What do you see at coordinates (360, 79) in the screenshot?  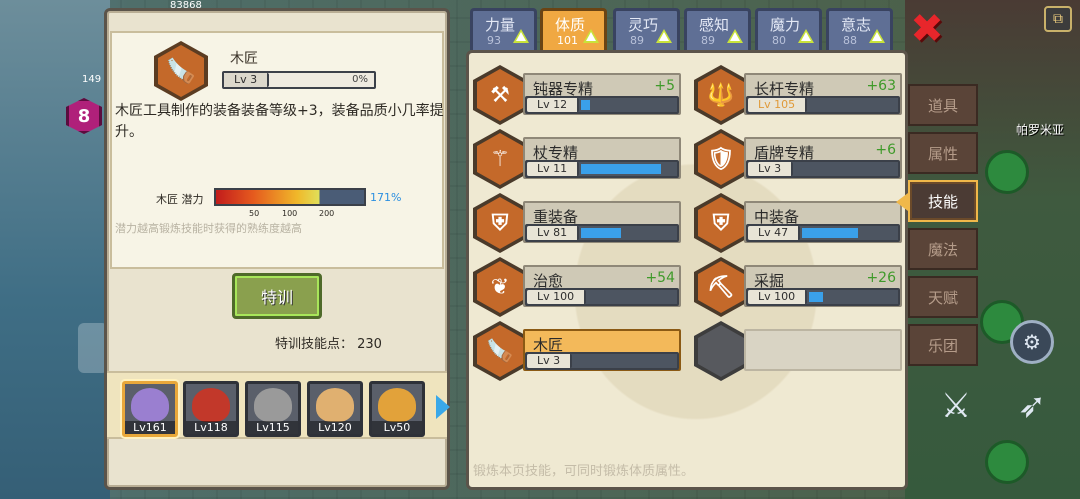 I see `skill-progress-percent: 0%` at bounding box center [360, 79].